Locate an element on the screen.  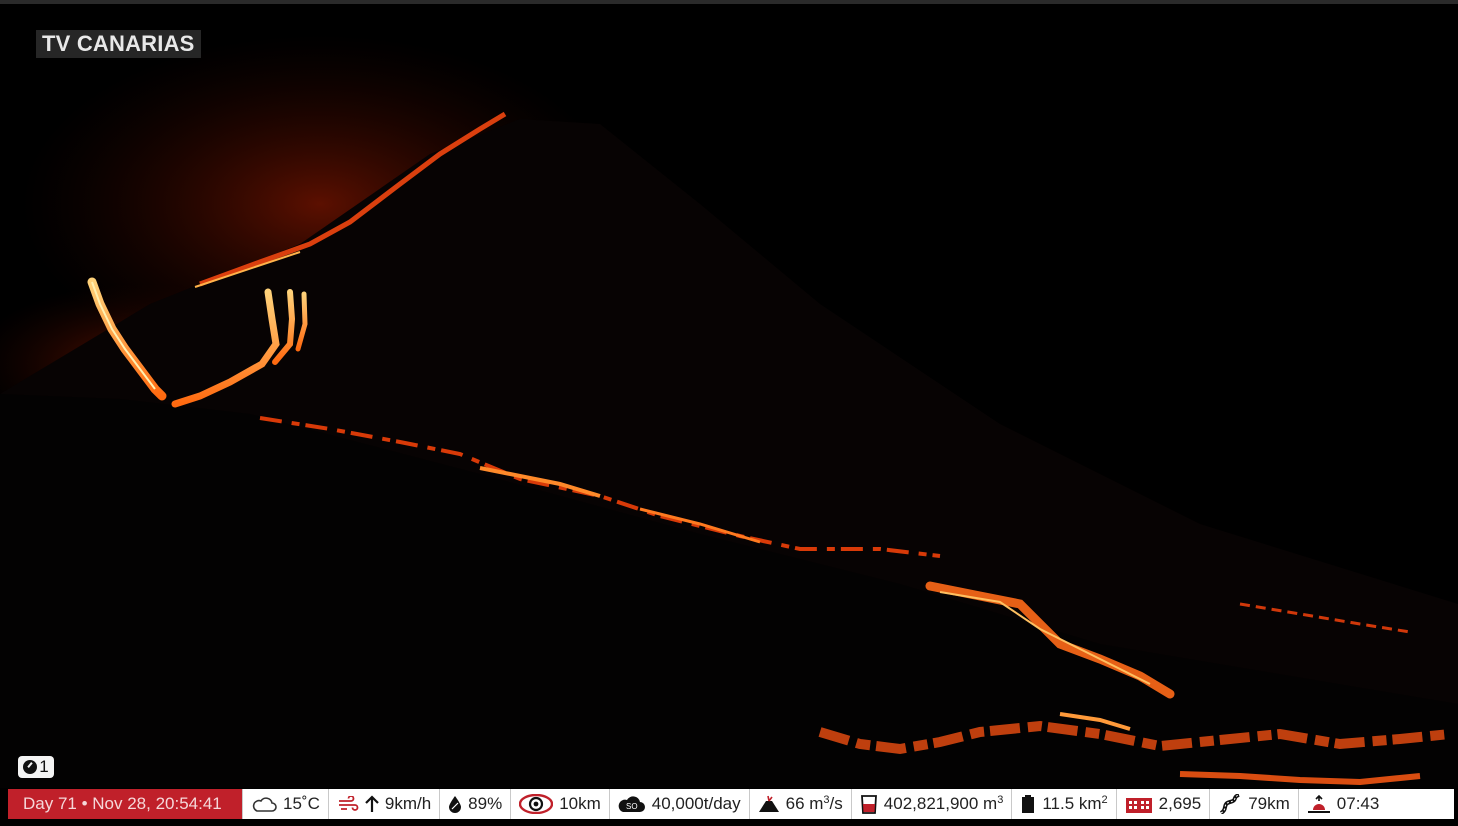
eye-icon is located at coordinates (536, 804).